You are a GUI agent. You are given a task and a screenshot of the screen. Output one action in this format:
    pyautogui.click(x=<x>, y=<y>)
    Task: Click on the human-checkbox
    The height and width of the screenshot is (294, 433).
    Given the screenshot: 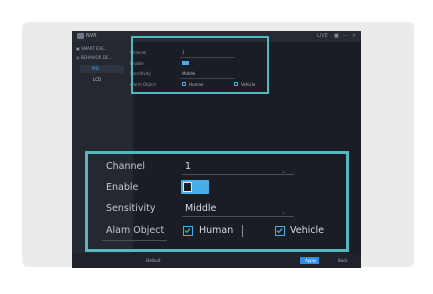 What is the action you would take?
    pyautogui.click(x=188, y=231)
    